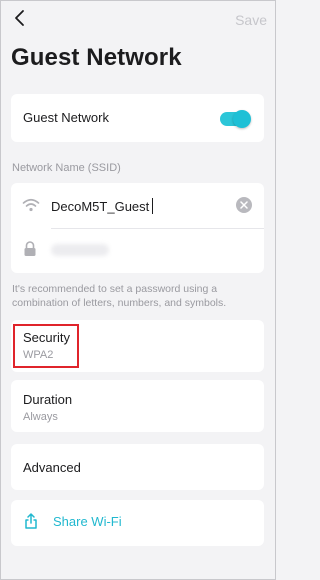 The image size is (320, 580). I want to click on share-wifi-label: Share Wi-Fi, so click(87, 521).